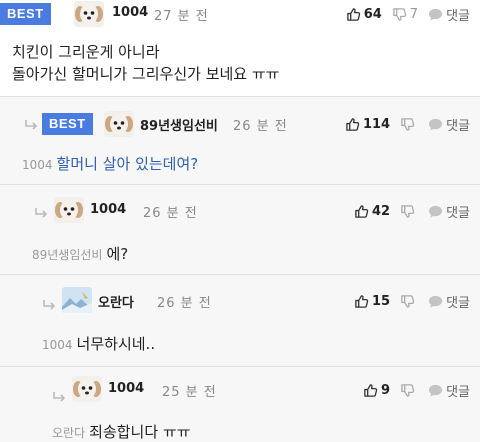 This screenshot has height=442, width=480. I want to click on like-button: 114, so click(367, 124).